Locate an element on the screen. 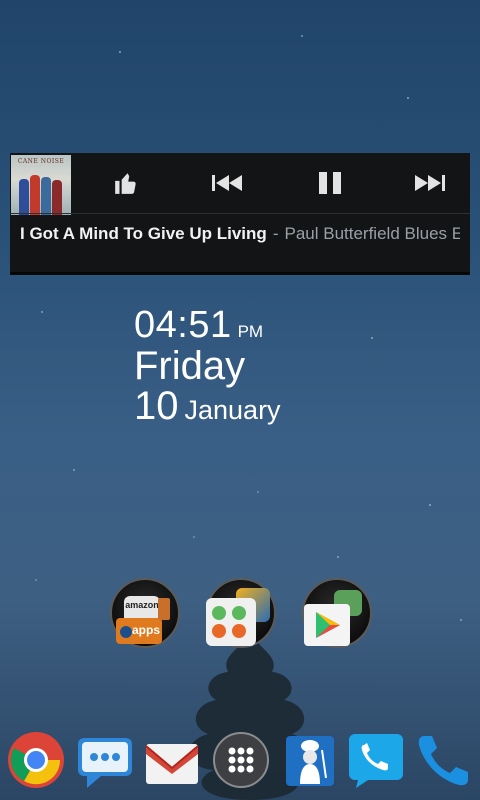 This screenshot has width=480, height=800. app-drawer-icon is located at coordinates (241, 760).